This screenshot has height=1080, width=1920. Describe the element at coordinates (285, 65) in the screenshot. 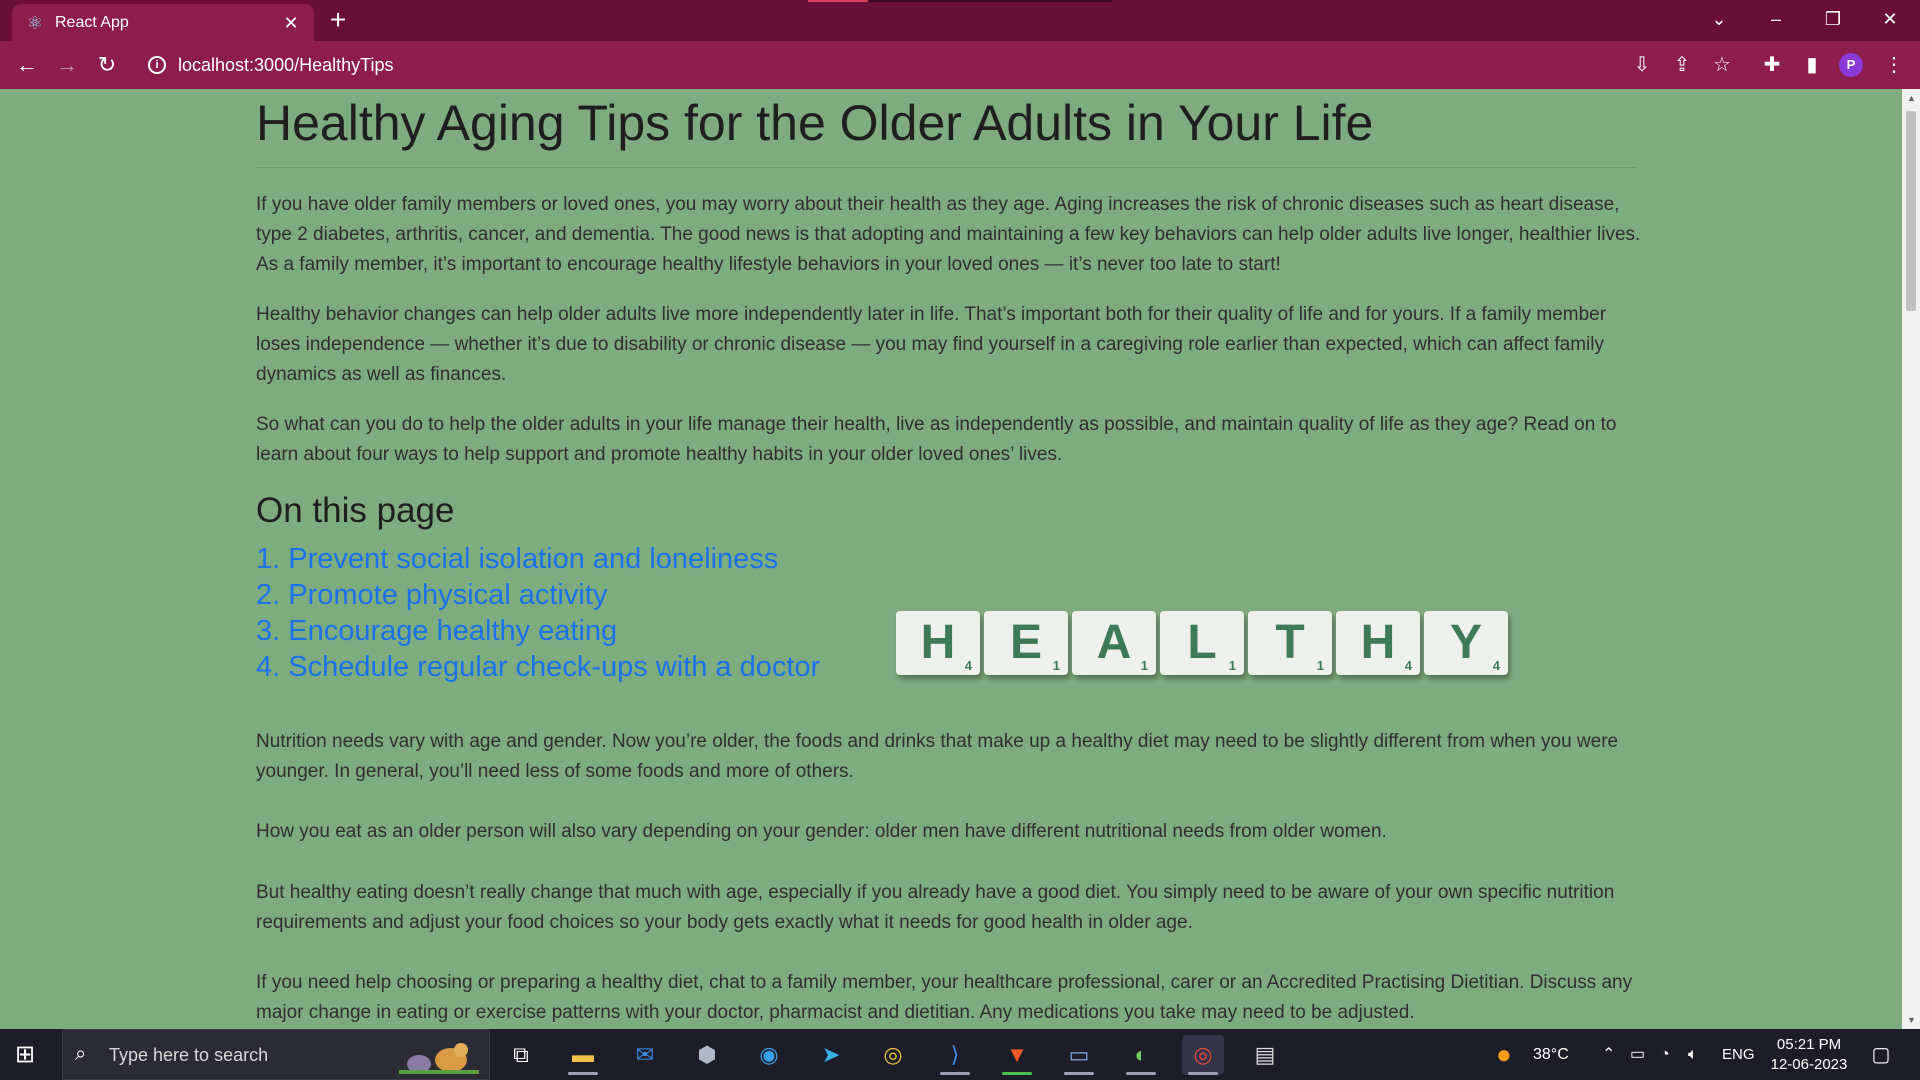

I see `url-text: localhost:3000/HealthyTips` at that location.